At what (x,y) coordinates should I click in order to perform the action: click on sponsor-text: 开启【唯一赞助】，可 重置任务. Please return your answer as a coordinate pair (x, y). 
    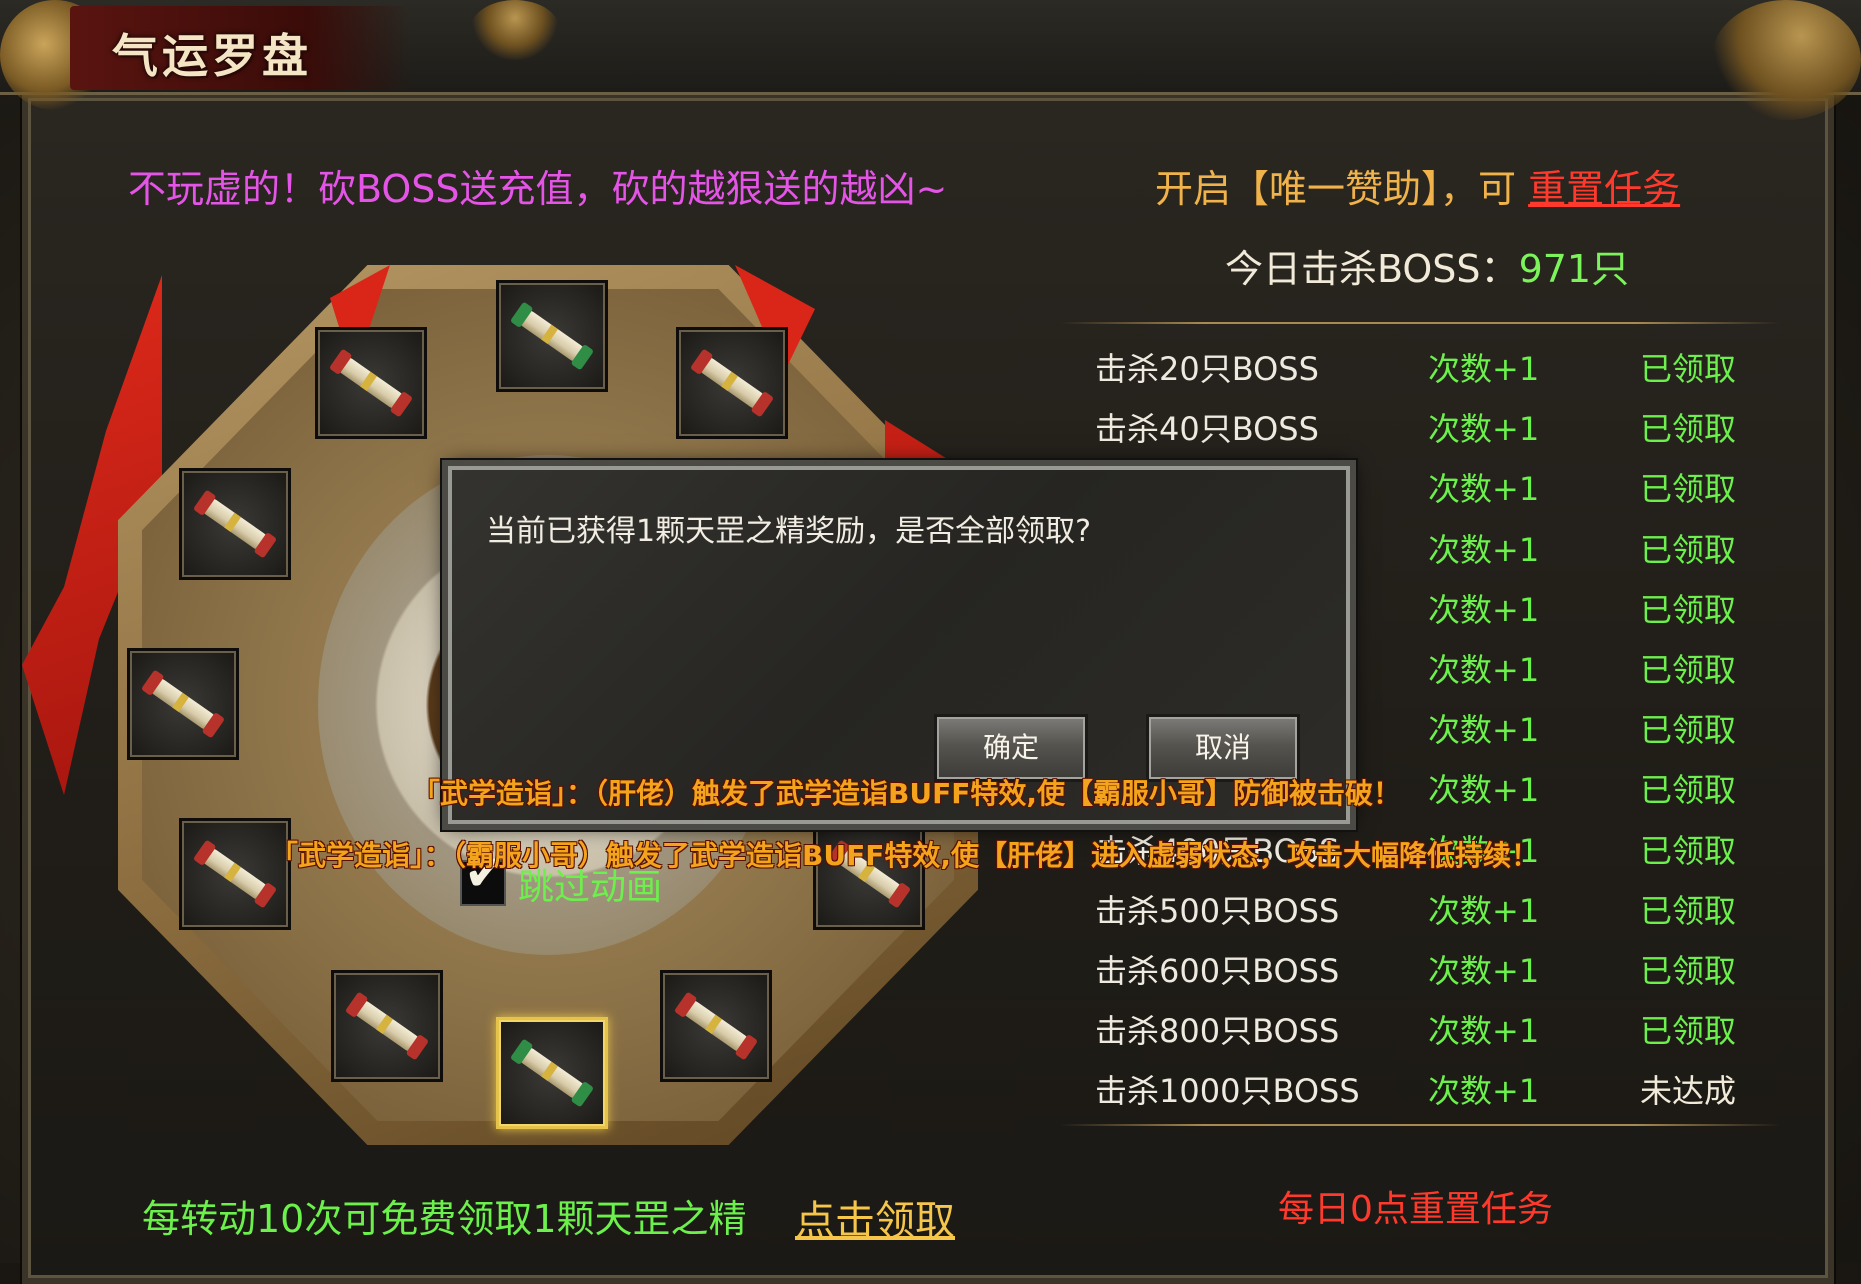
    Looking at the image, I should click on (1417, 185).